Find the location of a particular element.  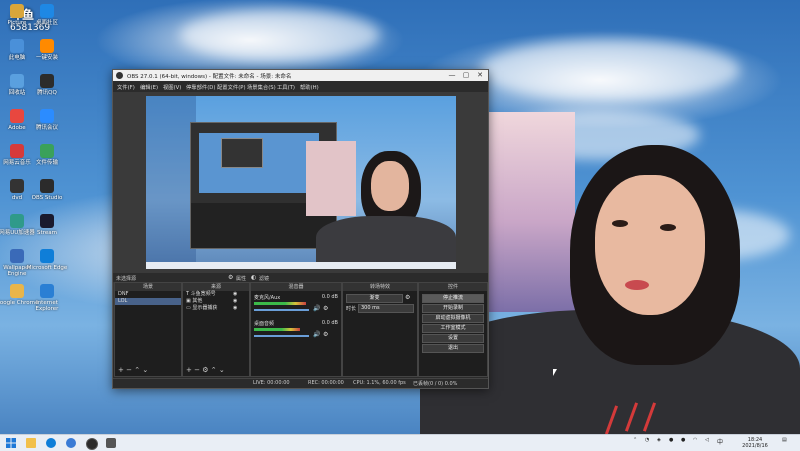

menu-file: 文件(F) is located at coordinates (126, 87).